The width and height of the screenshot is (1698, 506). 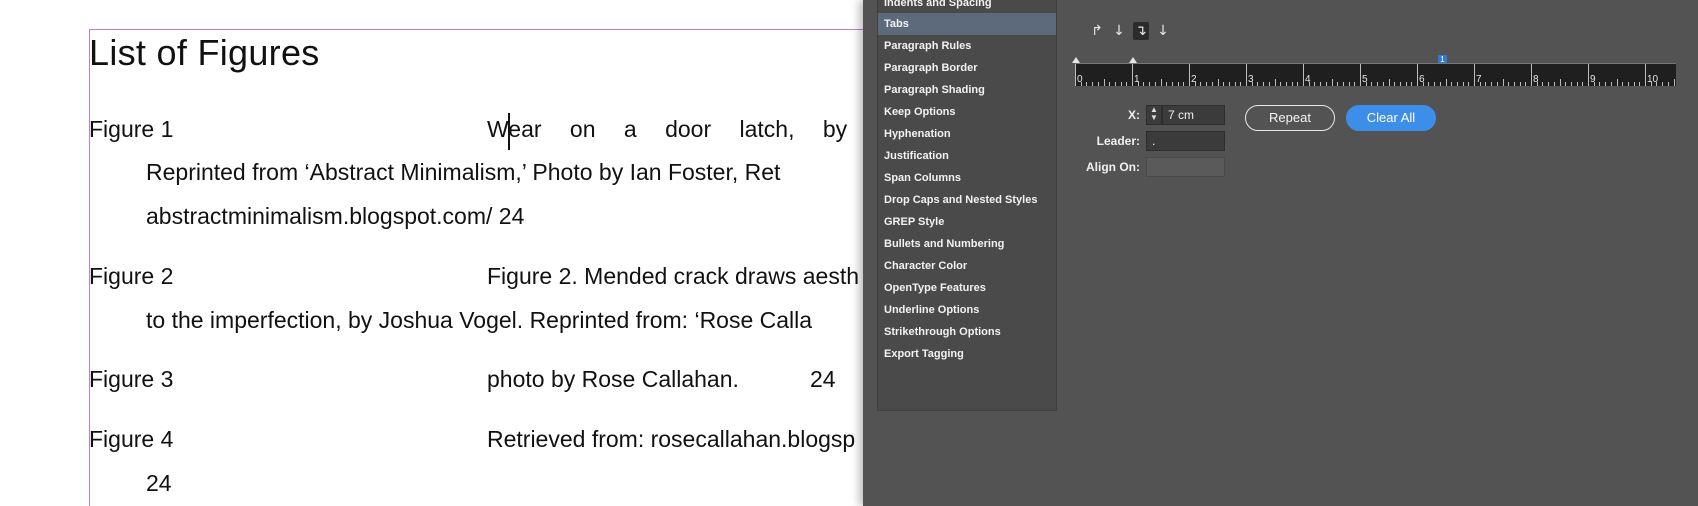 What do you see at coordinates (1113, 167) in the screenshot?
I see `align-on-label: Align On:` at bounding box center [1113, 167].